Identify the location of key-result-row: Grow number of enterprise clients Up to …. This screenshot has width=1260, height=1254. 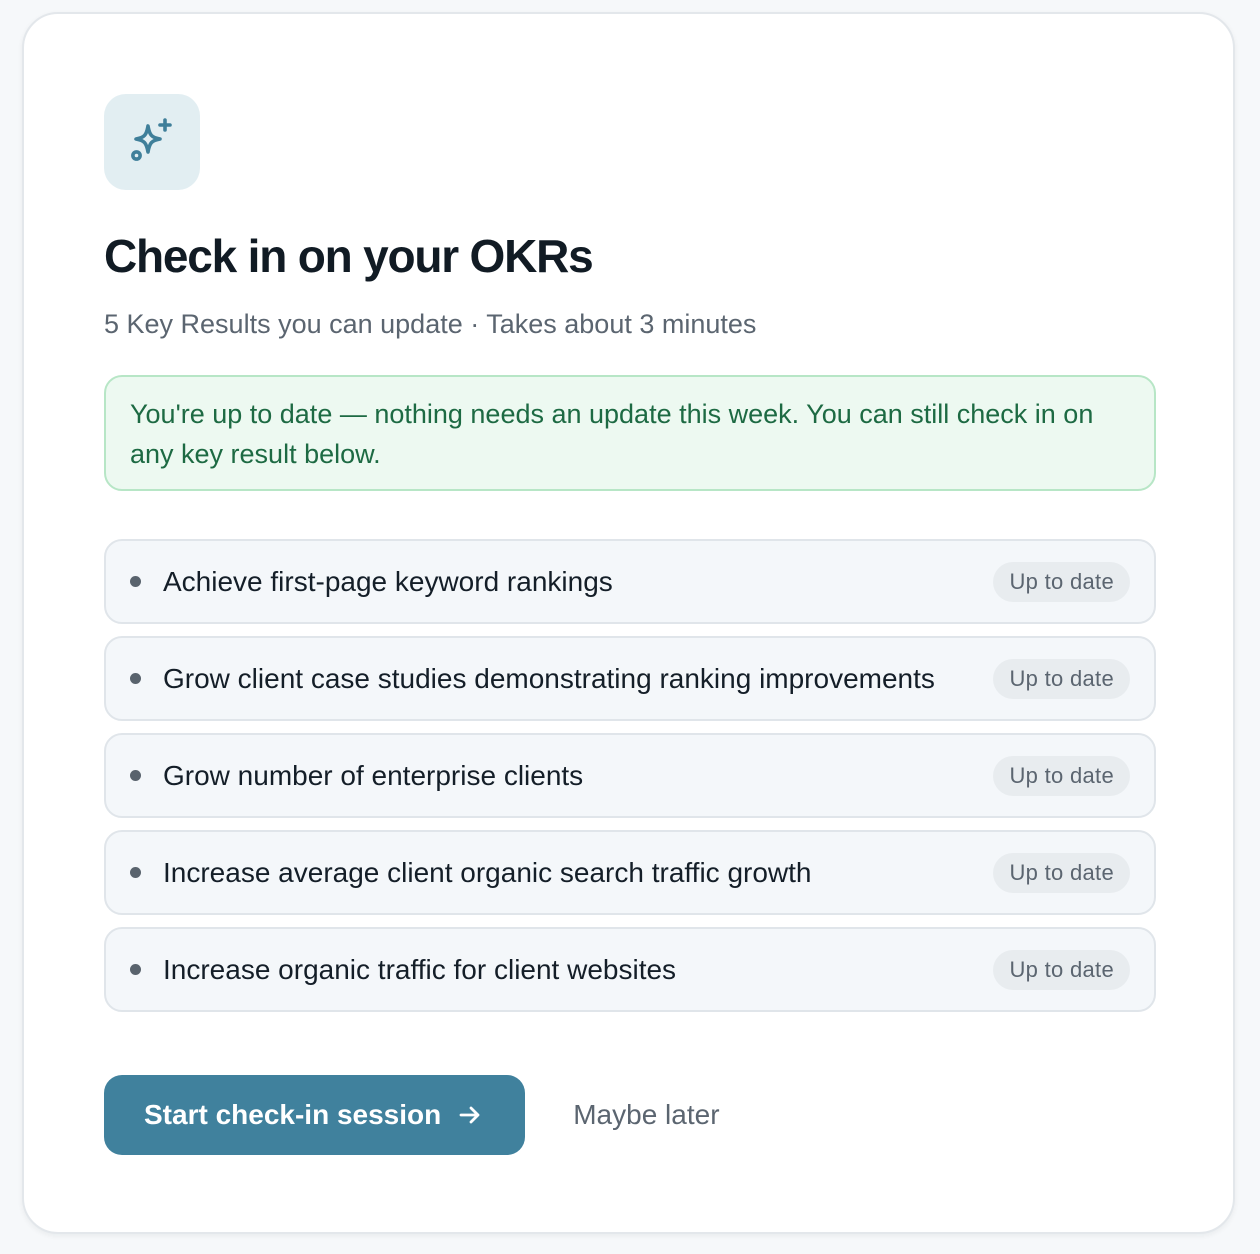
(630, 775).